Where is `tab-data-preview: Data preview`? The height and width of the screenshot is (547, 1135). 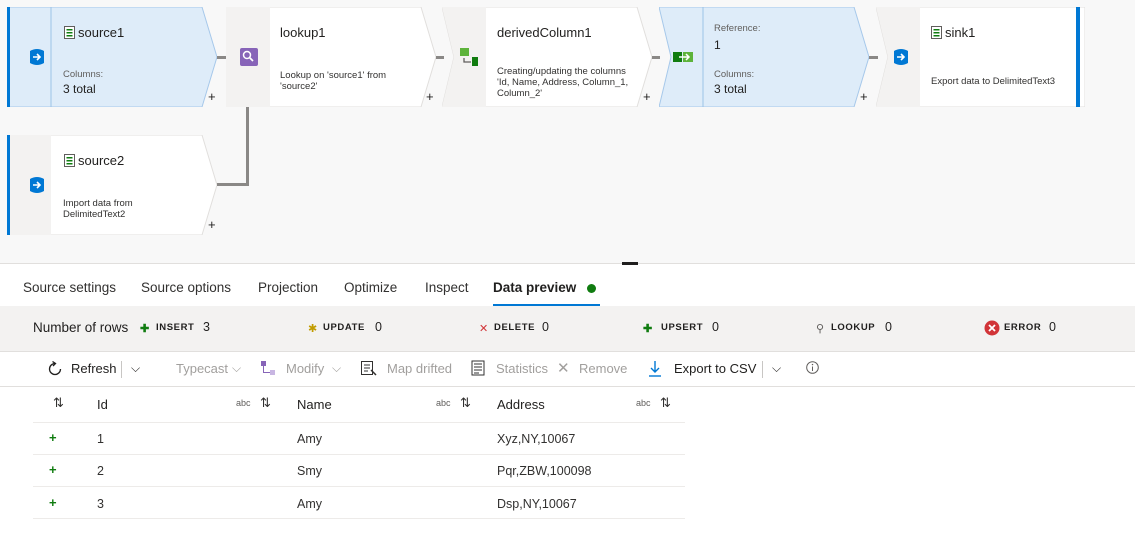
tab-data-preview: Data preview is located at coordinates (534, 287).